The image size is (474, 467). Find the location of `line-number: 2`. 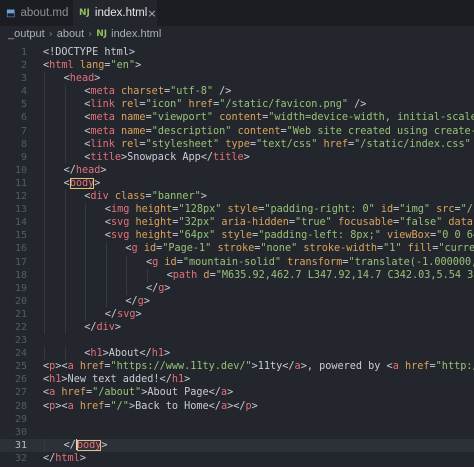

line-number: 2 is located at coordinates (23, 66).